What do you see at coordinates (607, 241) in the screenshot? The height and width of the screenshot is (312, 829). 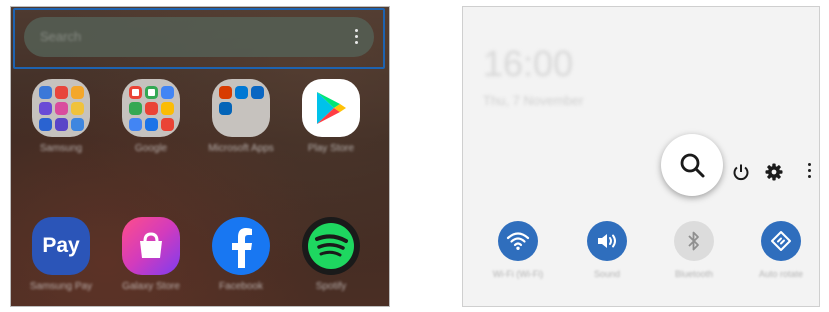 I see `sound-icon` at bounding box center [607, 241].